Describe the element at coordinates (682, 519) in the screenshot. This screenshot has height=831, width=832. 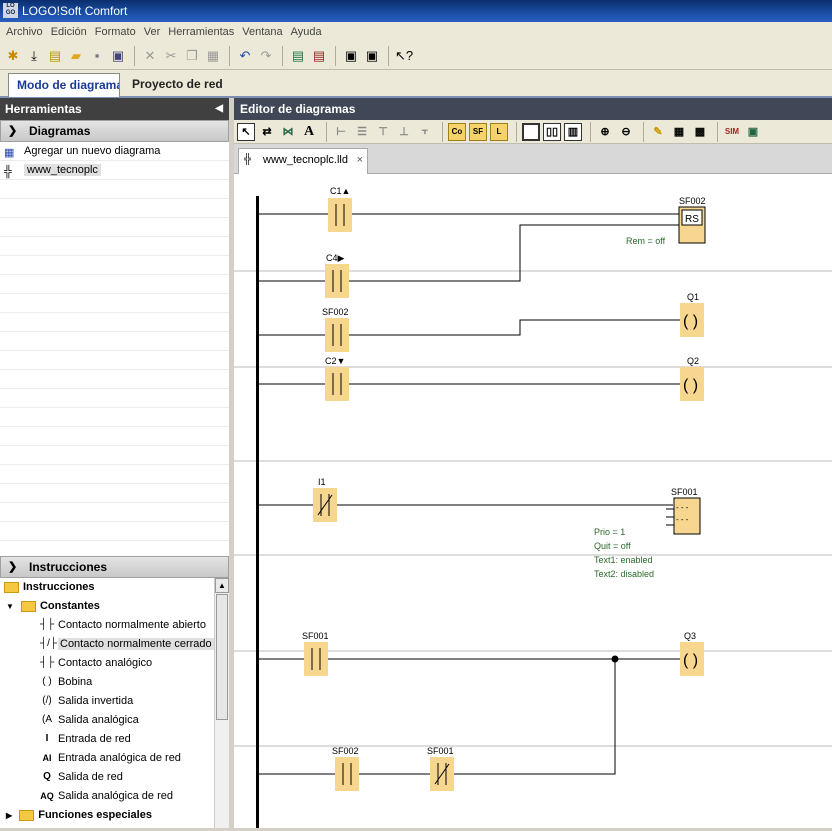
I see `msg-lines: - - -` at that location.